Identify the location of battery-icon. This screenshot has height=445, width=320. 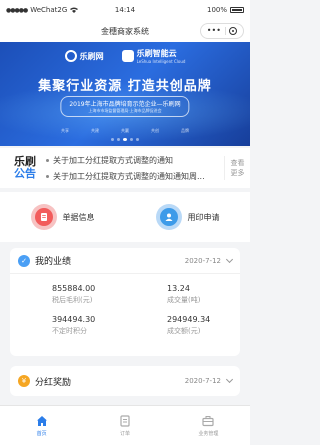
(237, 10).